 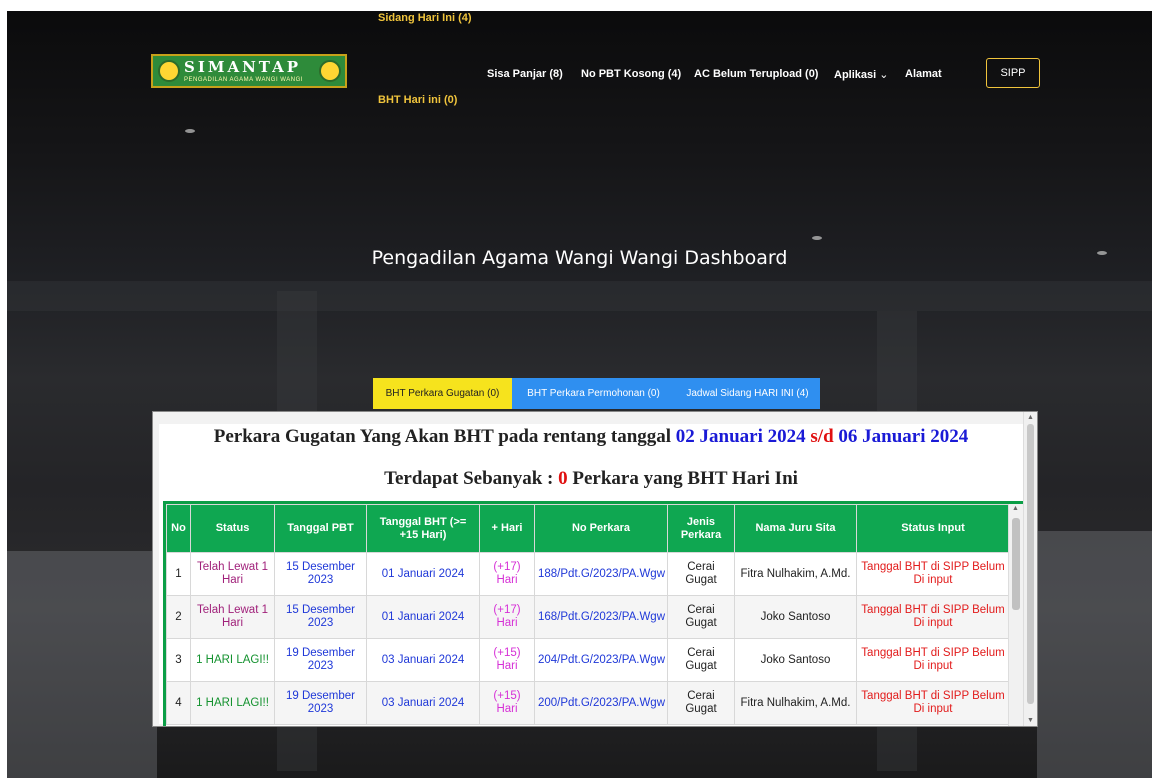 I want to click on col-no-perkara: No Perkara, so click(x=601, y=528).